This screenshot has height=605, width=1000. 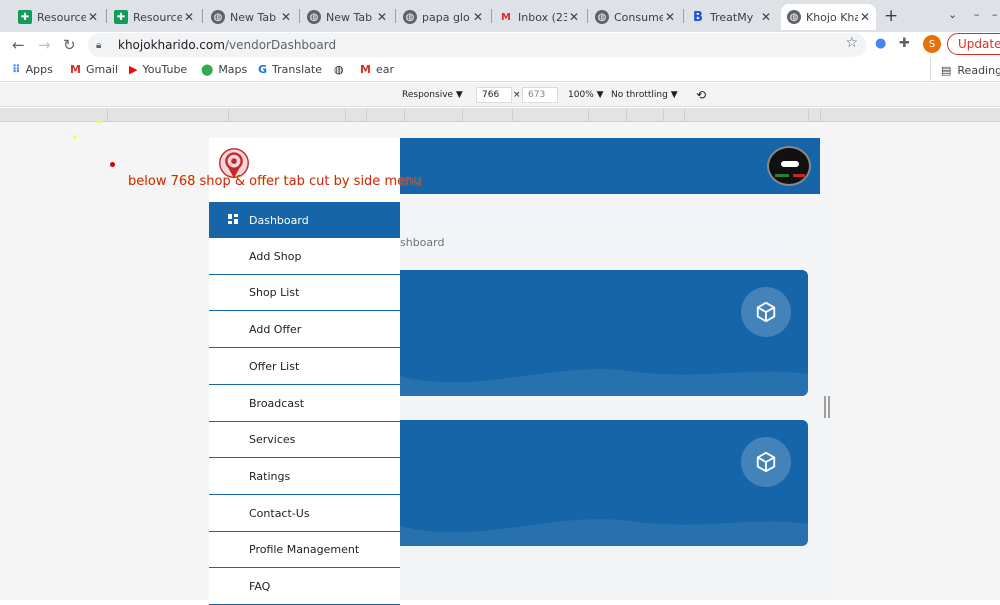 What do you see at coordinates (279, 513) in the screenshot?
I see `sidebar-item-label: Contact-Us` at bounding box center [279, 513].